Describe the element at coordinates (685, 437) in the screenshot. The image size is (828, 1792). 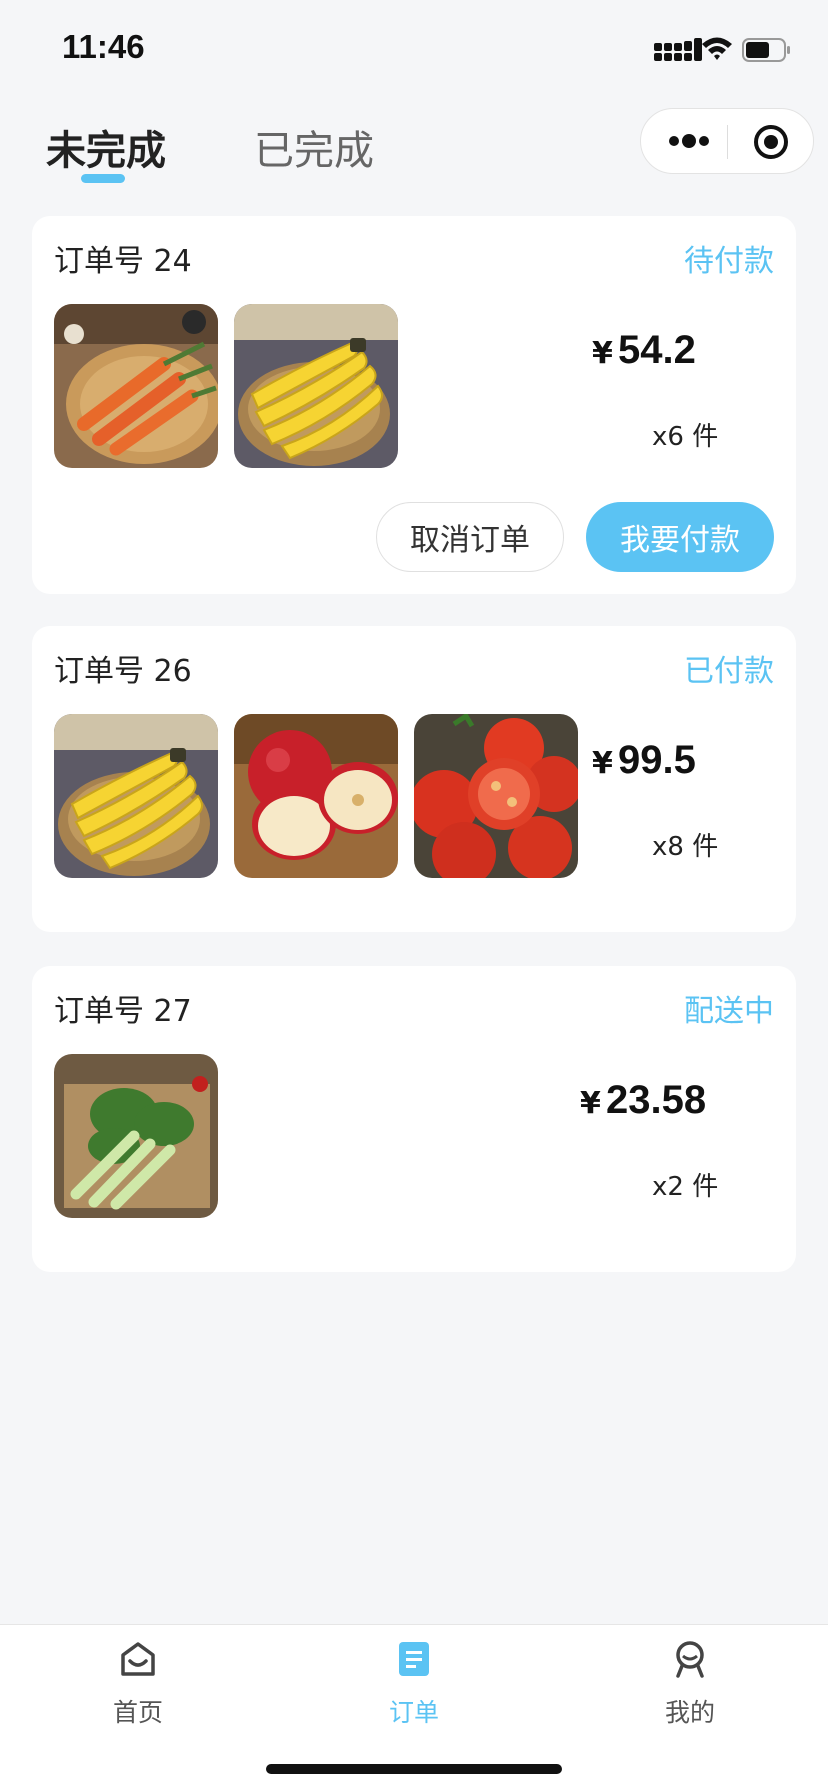
I see `item-count: x6 件` at that location.